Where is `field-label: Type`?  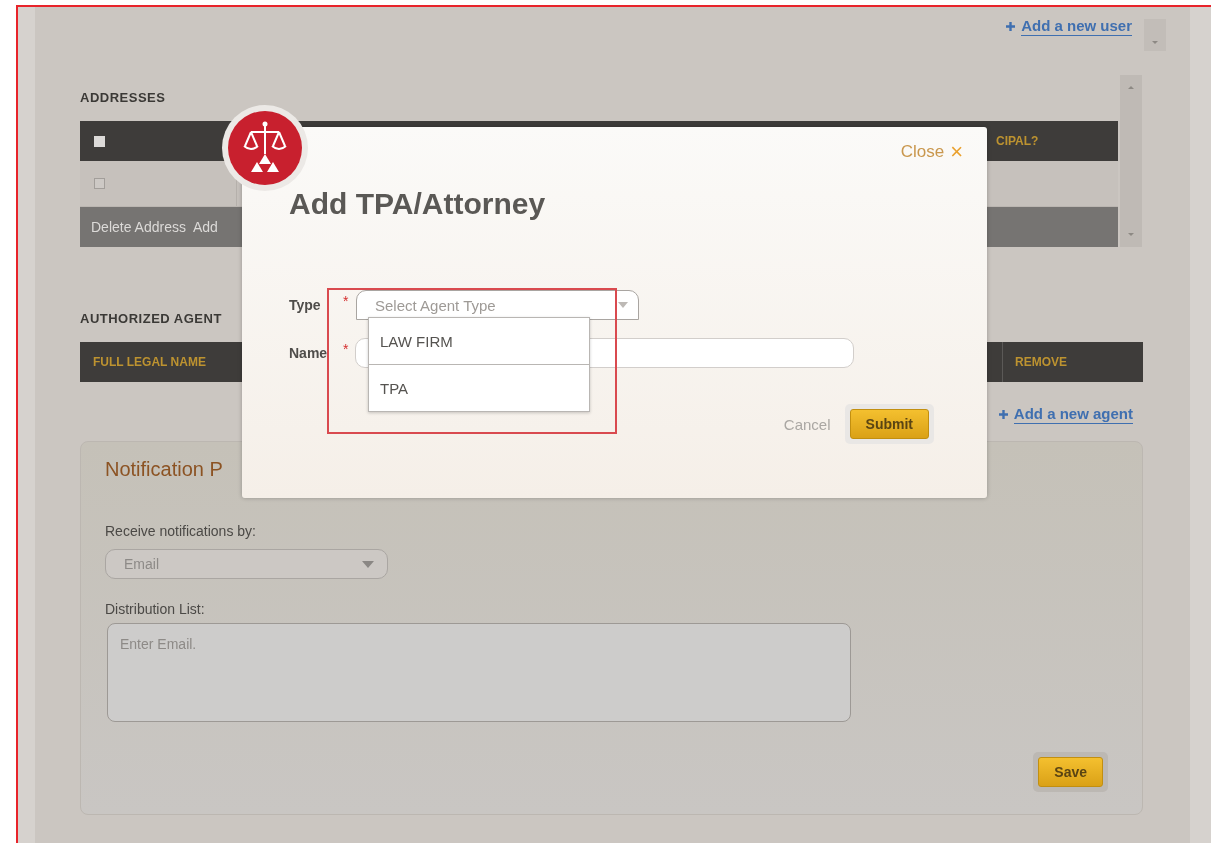 field-label: Type is located at coordinates (305, 305).